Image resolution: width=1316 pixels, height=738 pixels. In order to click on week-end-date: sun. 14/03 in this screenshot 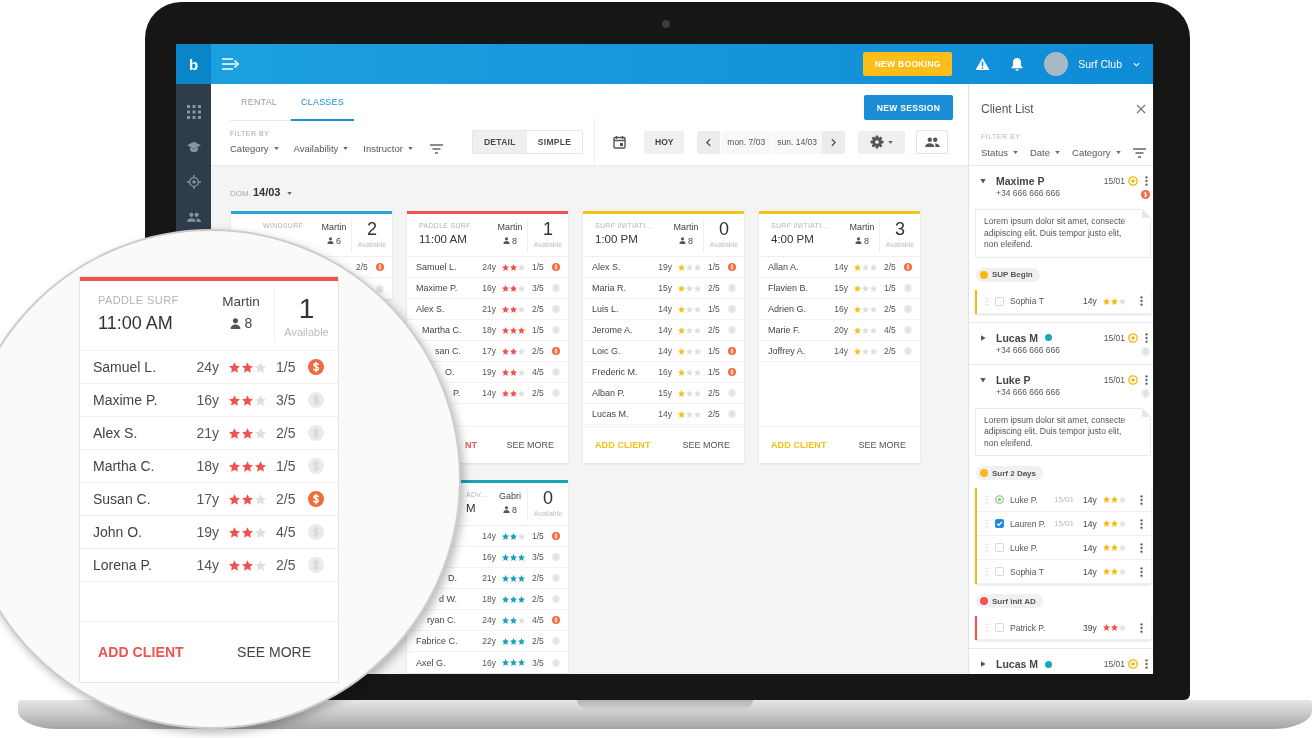, I will do `click(797, 142)`.